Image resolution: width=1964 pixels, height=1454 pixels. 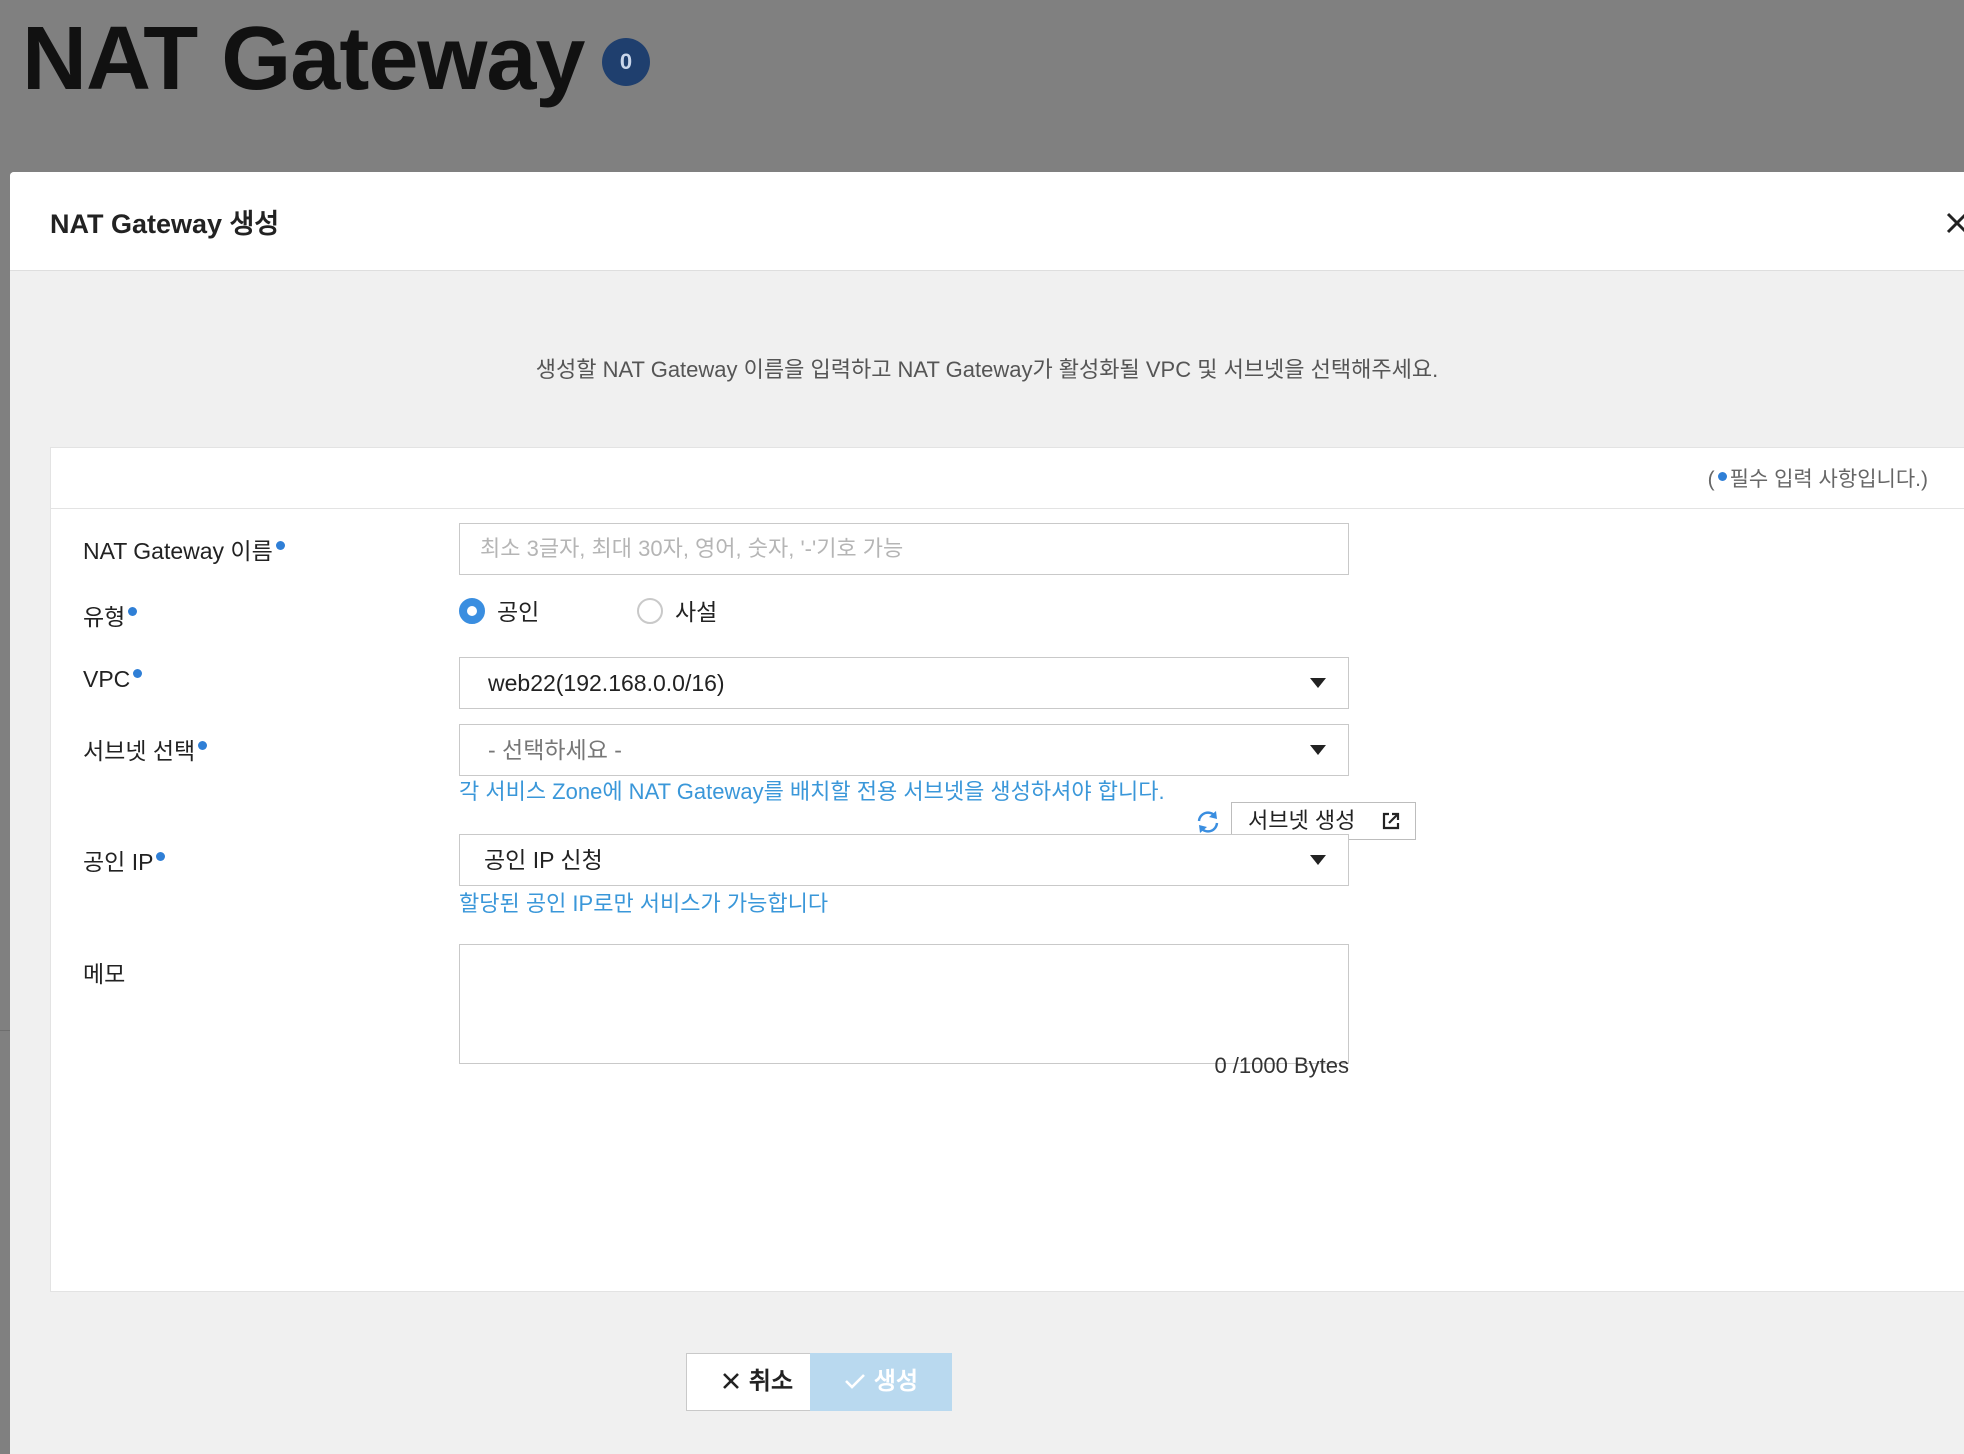 I want to click on background-divider, so click(x=5, y=1030).